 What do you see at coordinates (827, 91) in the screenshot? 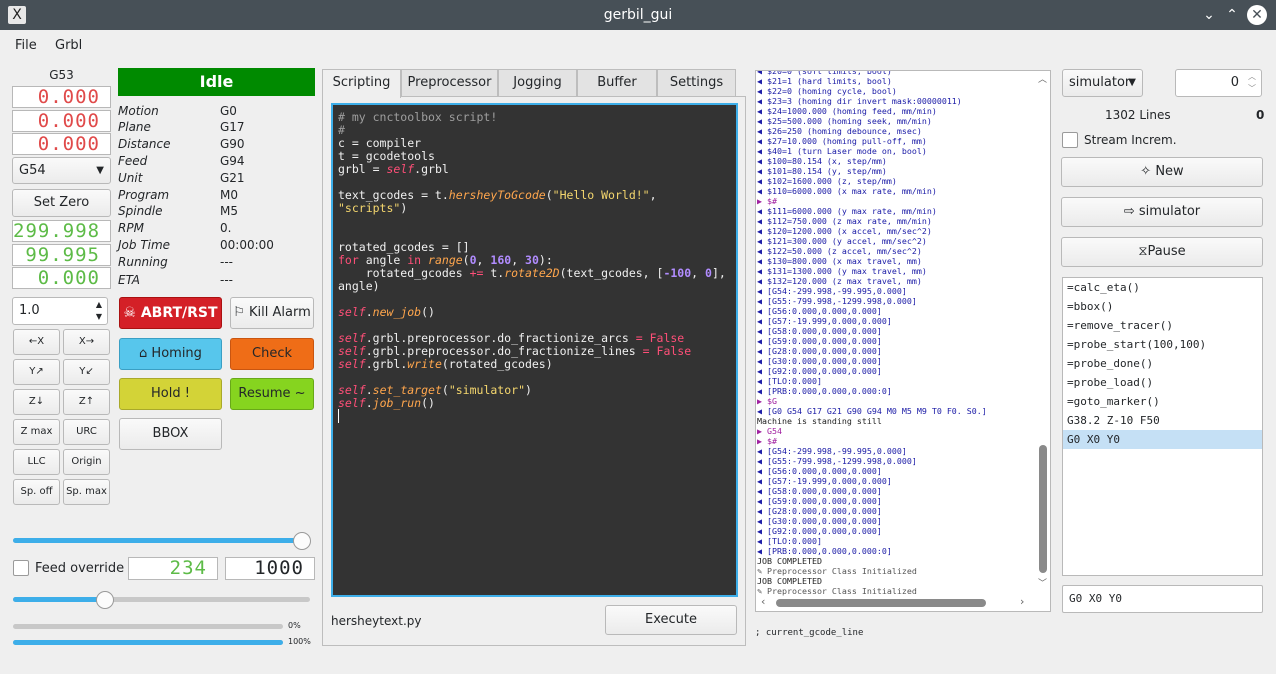
I see `console-line: ◀ $22=0 (homing cycle, bool)` at bounding box center [827, 91].